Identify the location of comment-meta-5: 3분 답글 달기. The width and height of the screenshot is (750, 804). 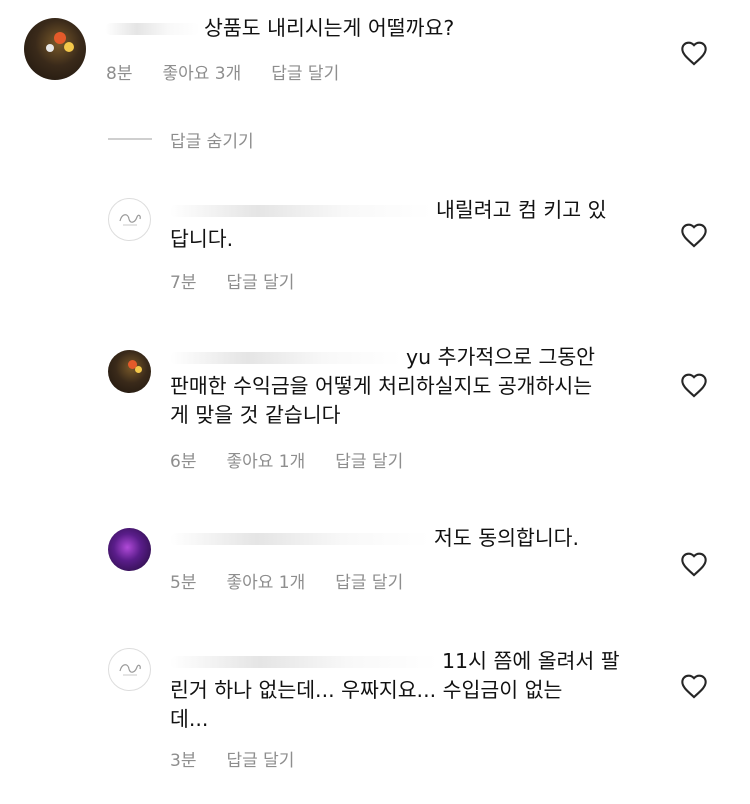
(247, 758).